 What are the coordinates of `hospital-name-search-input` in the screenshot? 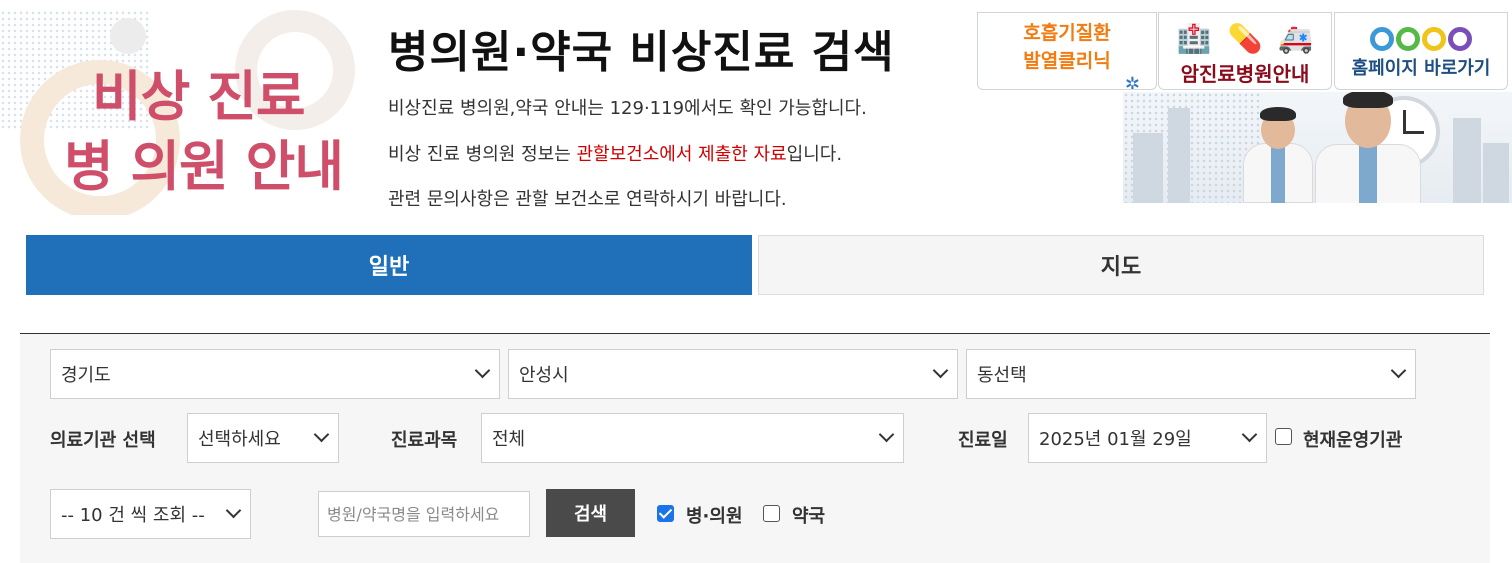 It's located at (424, 514).